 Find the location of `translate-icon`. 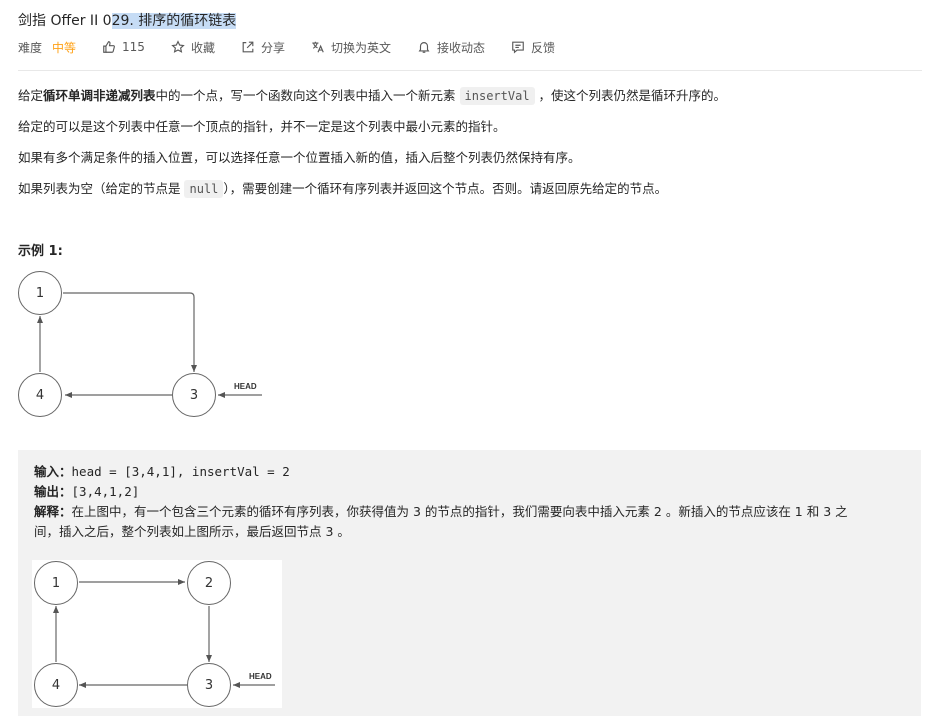

translate-icon is located at coordinates (318, 47).